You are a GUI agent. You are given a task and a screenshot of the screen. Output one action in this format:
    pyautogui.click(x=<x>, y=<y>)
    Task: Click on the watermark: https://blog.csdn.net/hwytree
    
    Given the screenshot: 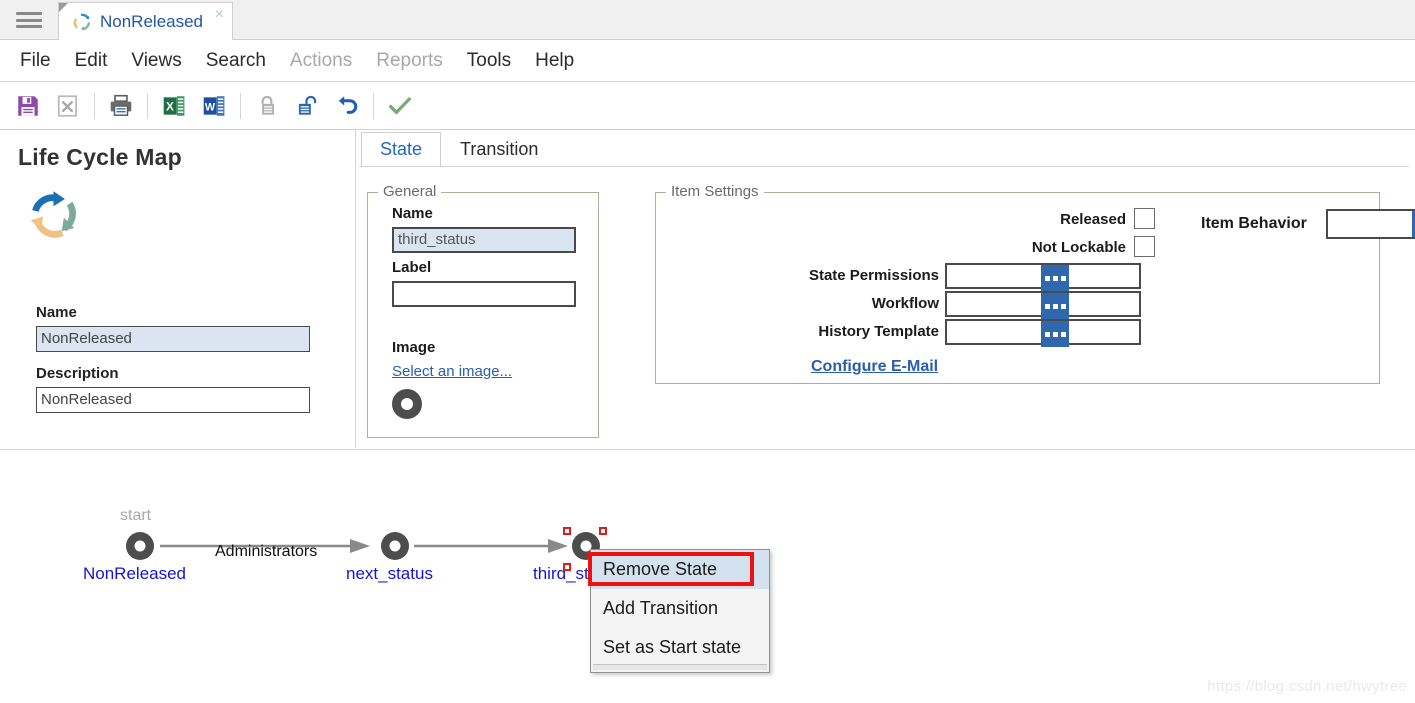 What is the action you would take?
    pyautogui.click(x=1307, y=686)
    